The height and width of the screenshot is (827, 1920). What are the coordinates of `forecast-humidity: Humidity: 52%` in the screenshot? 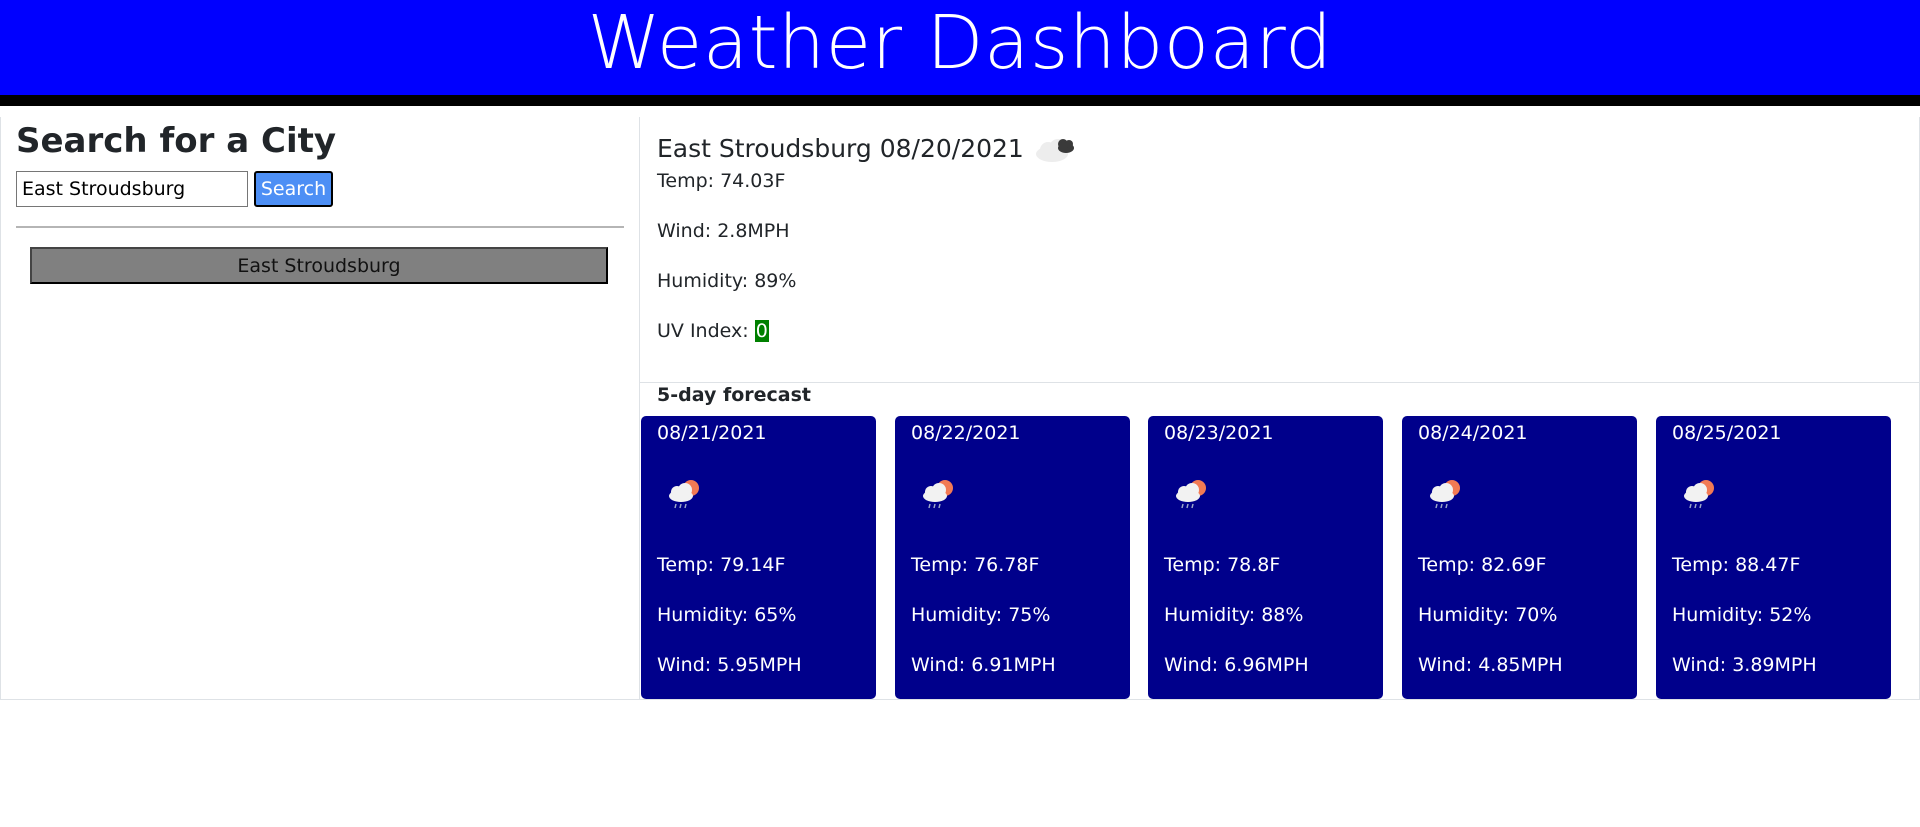 It's located at (1742, 615).